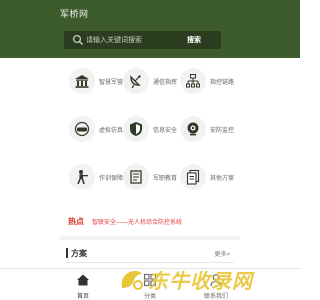 The image size is (320, 300). What do you see at coordinates (193, 81) in the screenshot?
I see `network-icon` at bounding box center [193, 81].